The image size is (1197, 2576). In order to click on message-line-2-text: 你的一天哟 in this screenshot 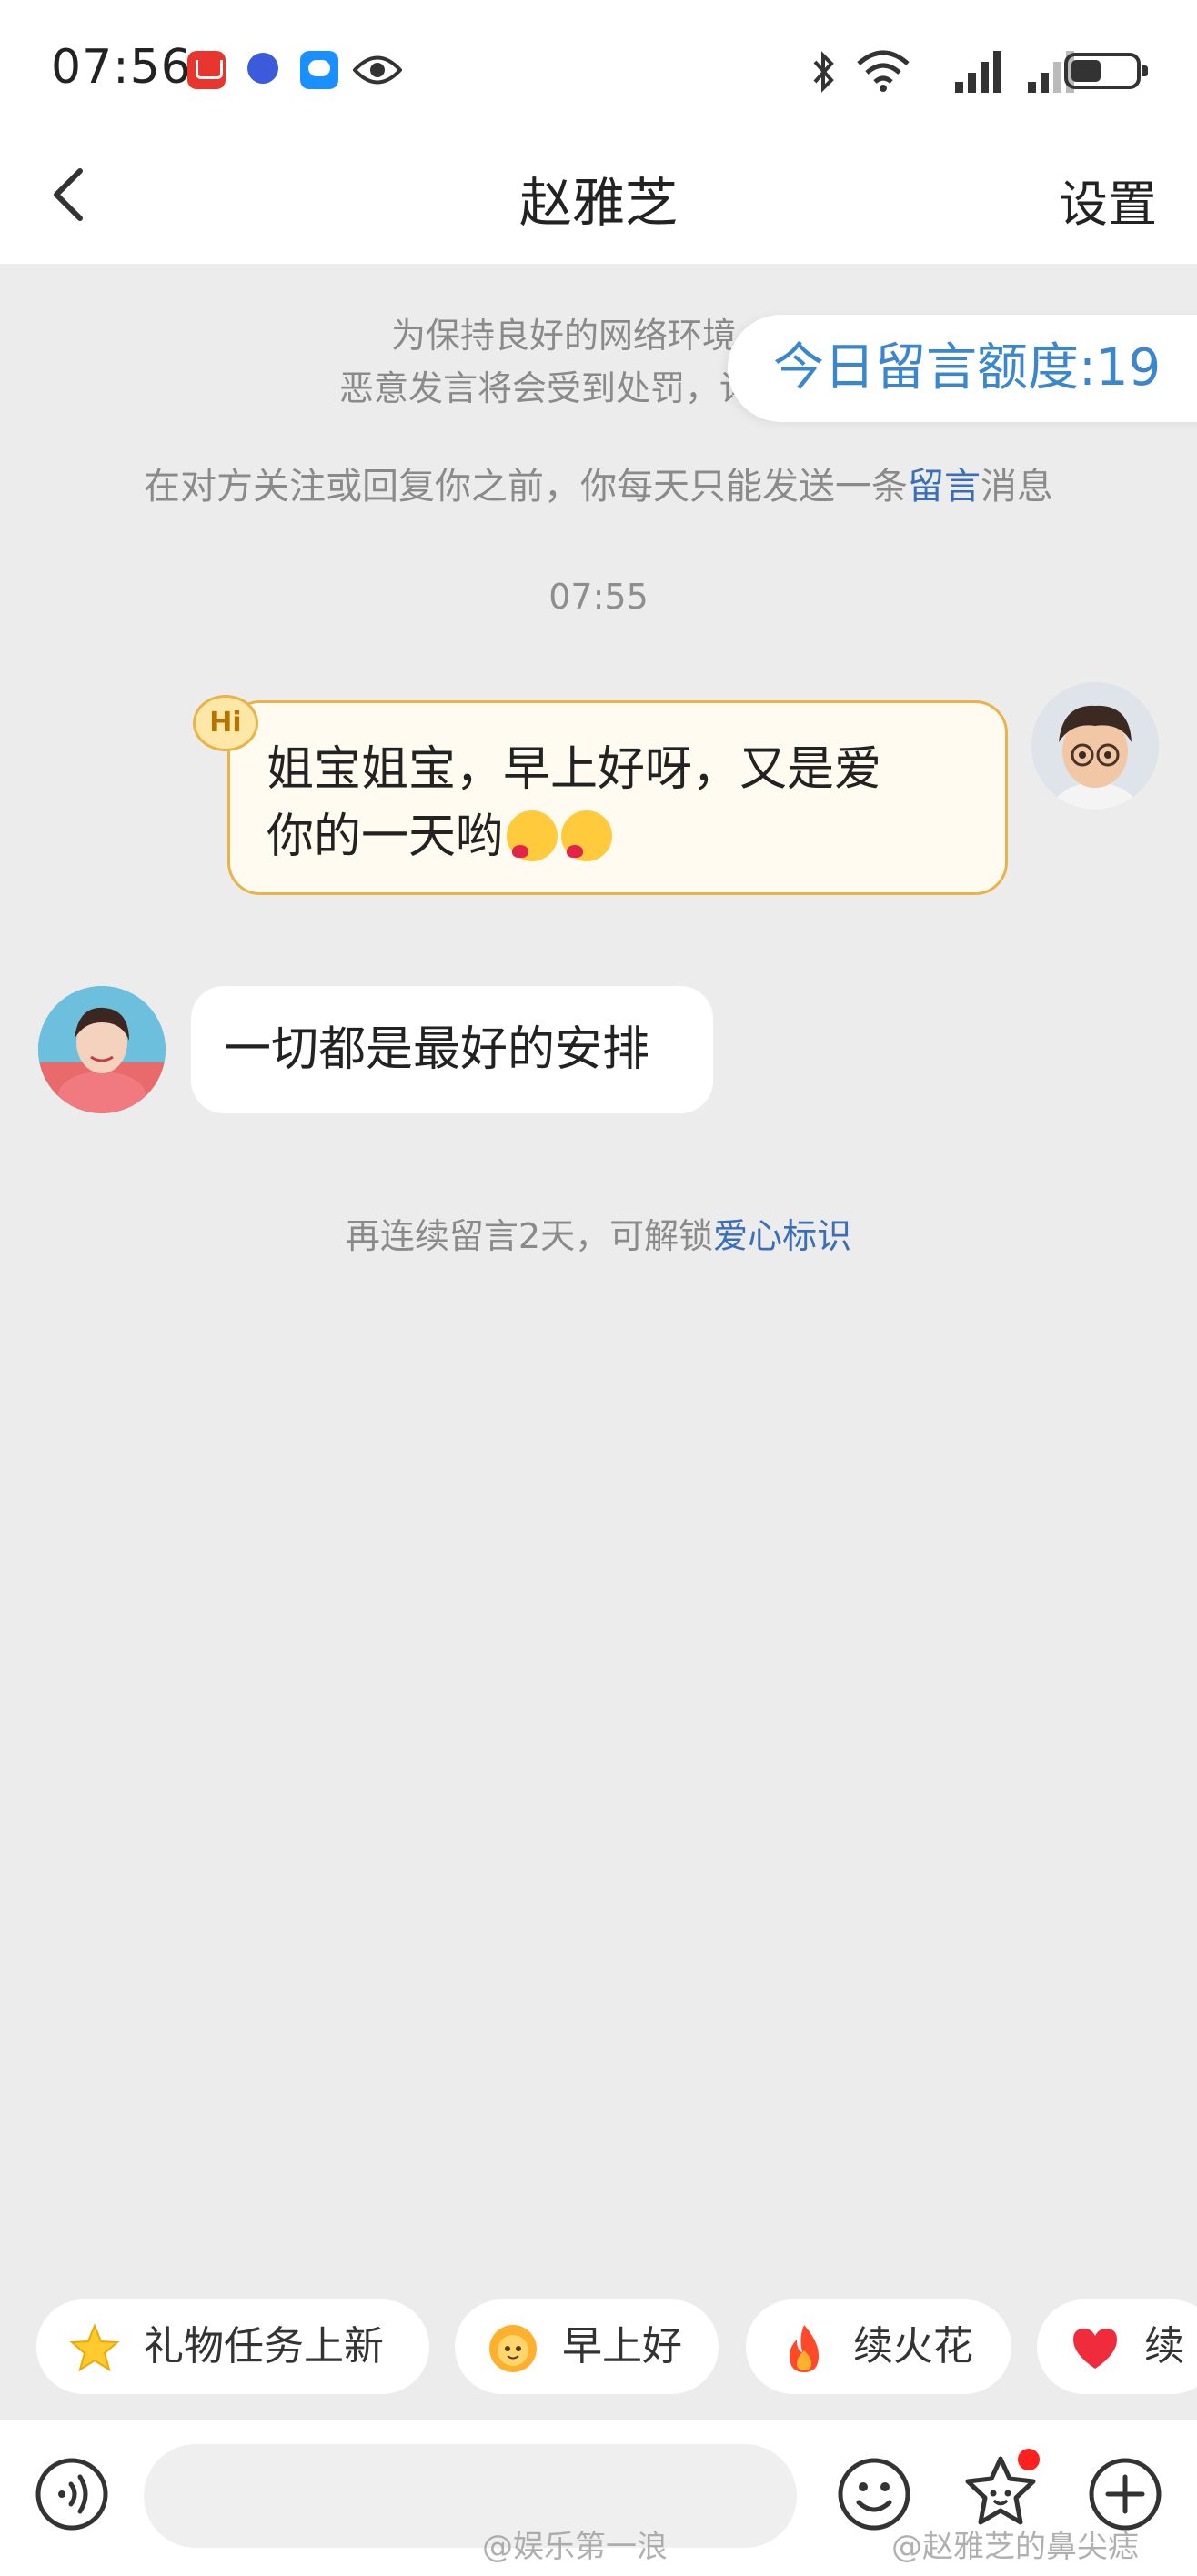, I will do `click(385, 837)`.